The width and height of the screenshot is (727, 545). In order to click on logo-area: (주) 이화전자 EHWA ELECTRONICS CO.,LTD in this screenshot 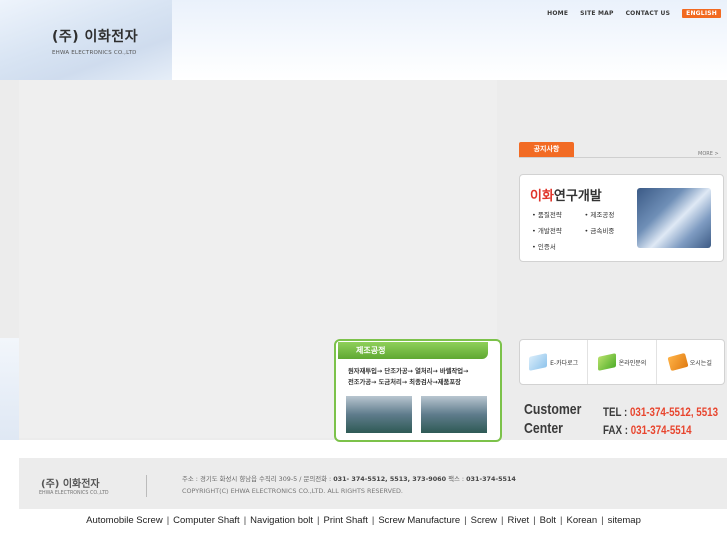, I will do `click(86, 40)`.